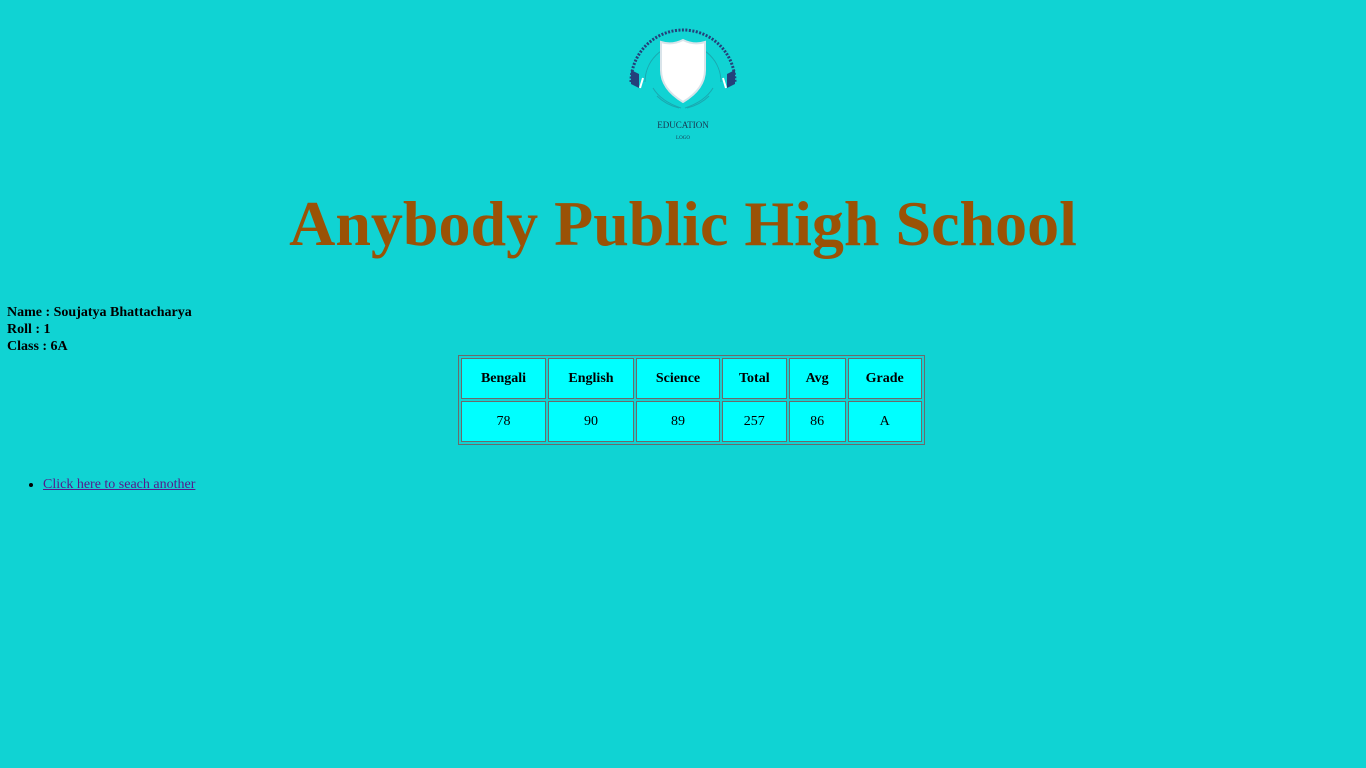 This screenshot has height=768, width=1366. Describe the element at coordinates (884, 378) in the screenshot. I see `header-grade: Grade` at that location.